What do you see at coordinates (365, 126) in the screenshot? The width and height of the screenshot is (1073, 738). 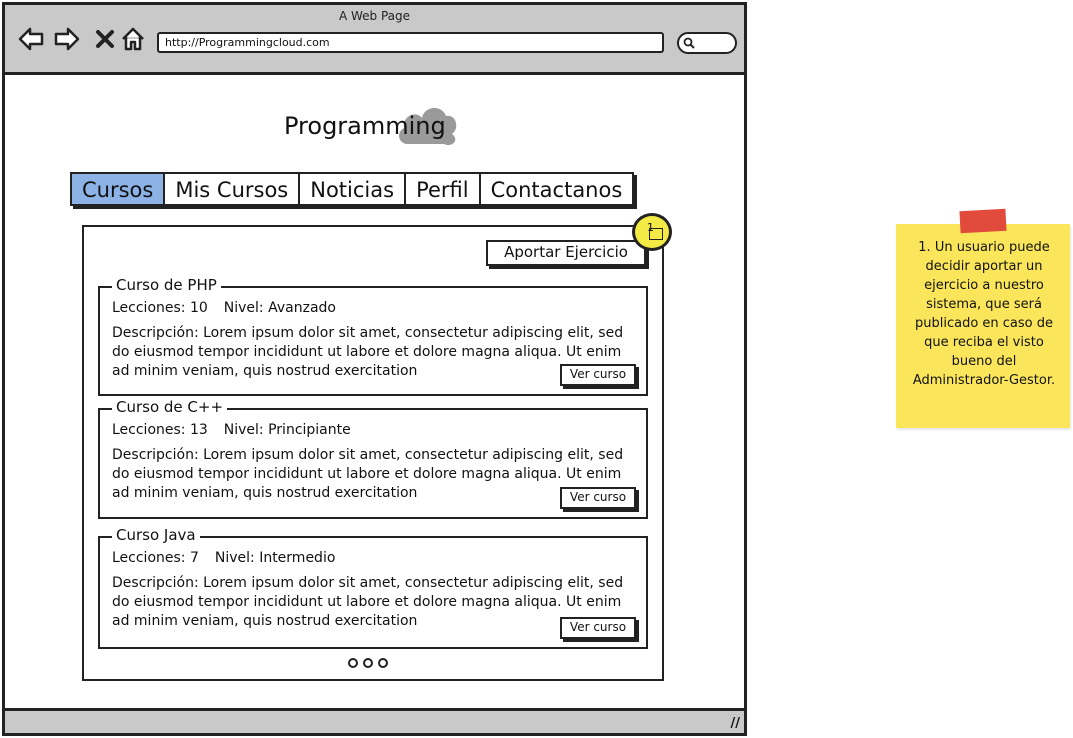 I see `site-title: Programming` at bounding box center [365, 126].